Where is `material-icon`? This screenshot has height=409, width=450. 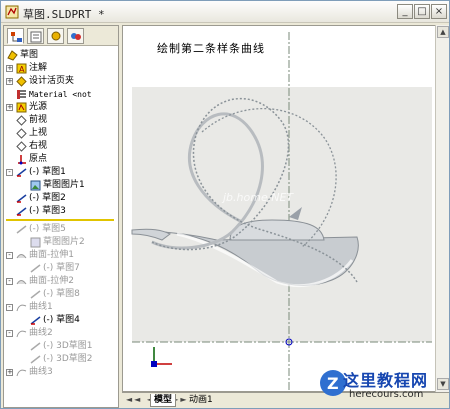
material-icon is located at coordinates (21, 94).